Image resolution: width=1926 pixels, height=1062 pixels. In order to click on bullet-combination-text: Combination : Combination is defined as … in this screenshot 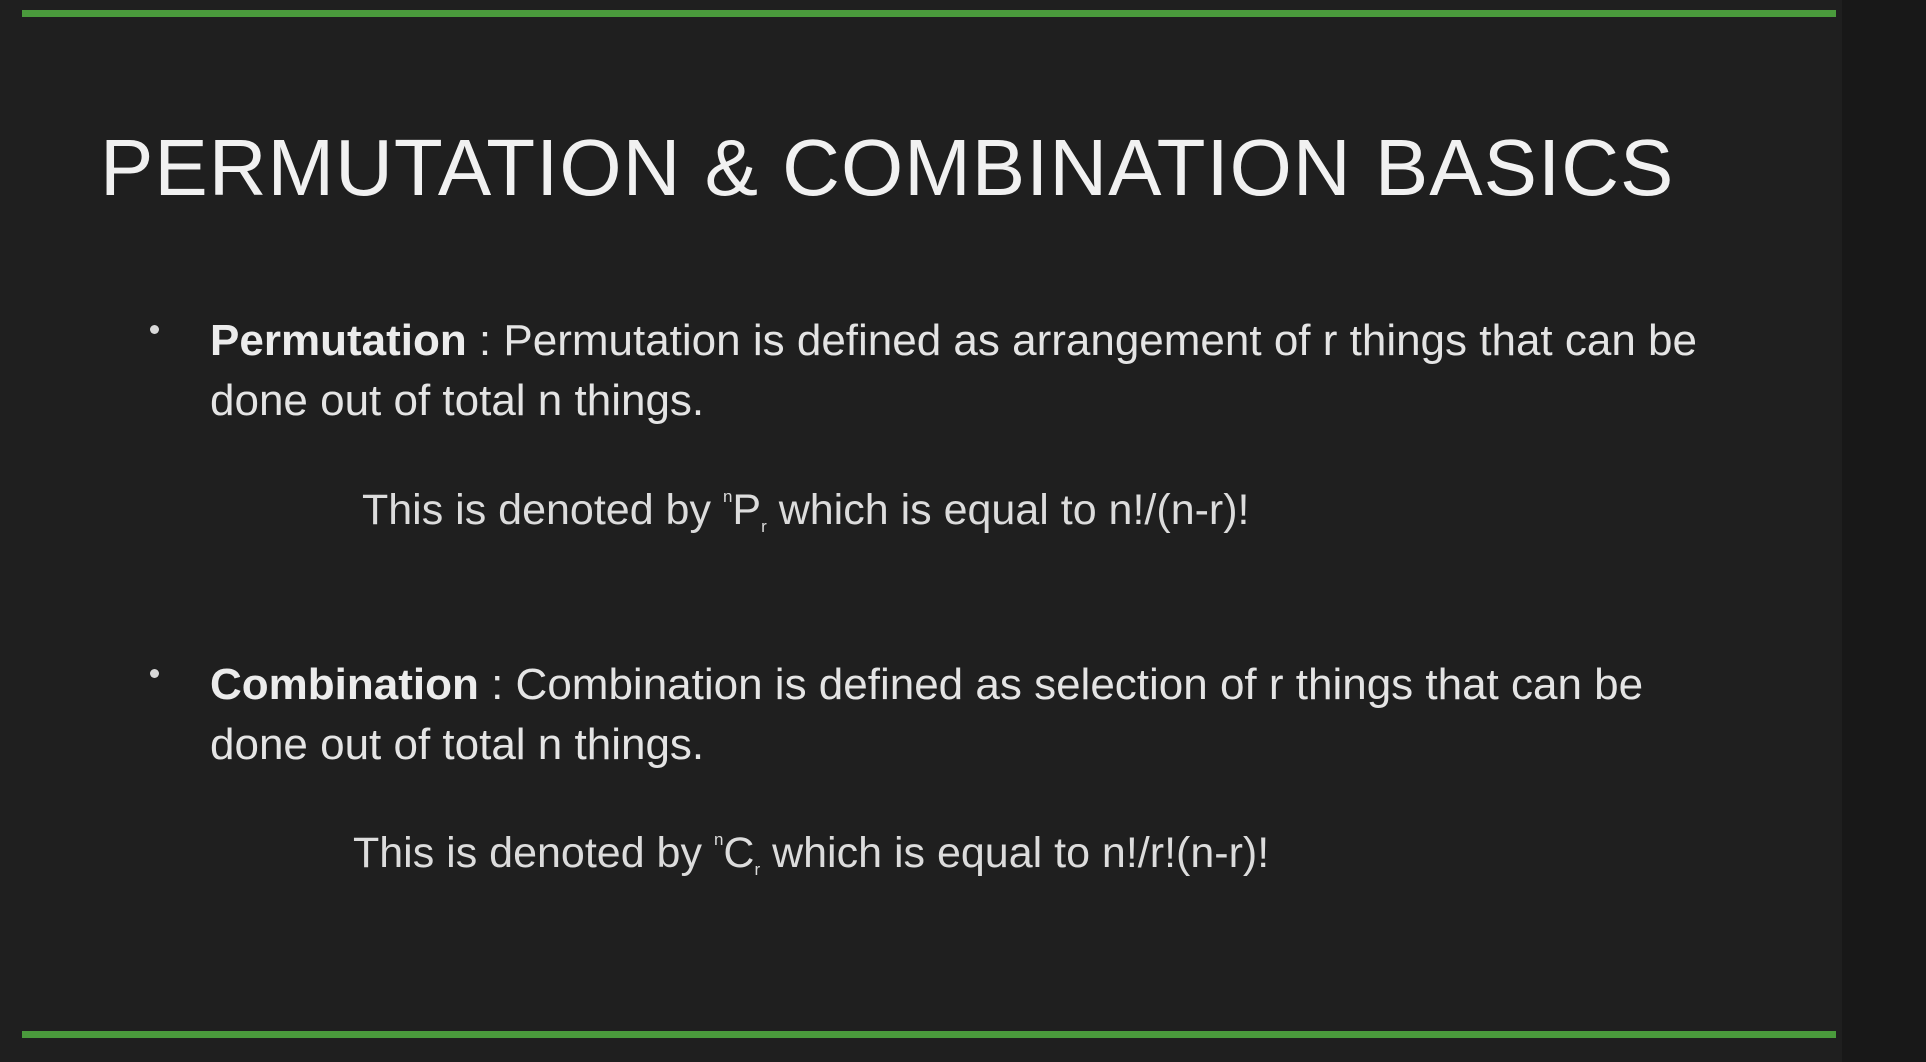, I will do `click(980, 715)`.